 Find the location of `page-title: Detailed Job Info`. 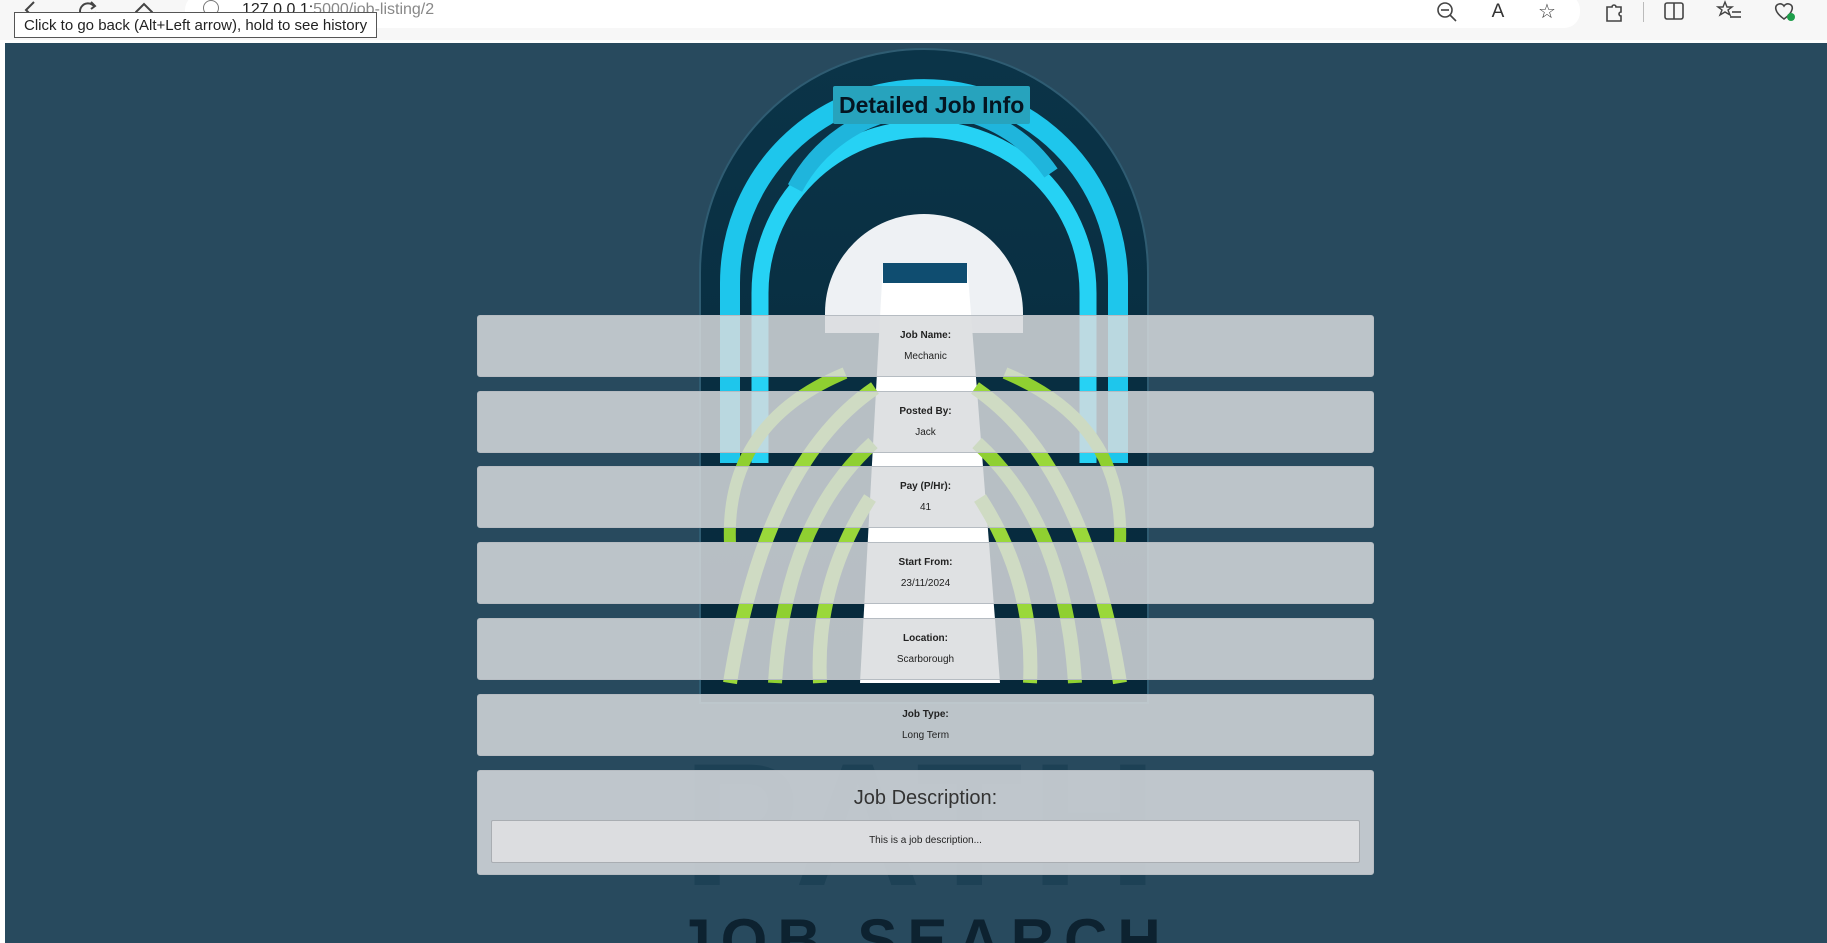

page-title: Detailed Job Info is located at coordinates (932, 105).